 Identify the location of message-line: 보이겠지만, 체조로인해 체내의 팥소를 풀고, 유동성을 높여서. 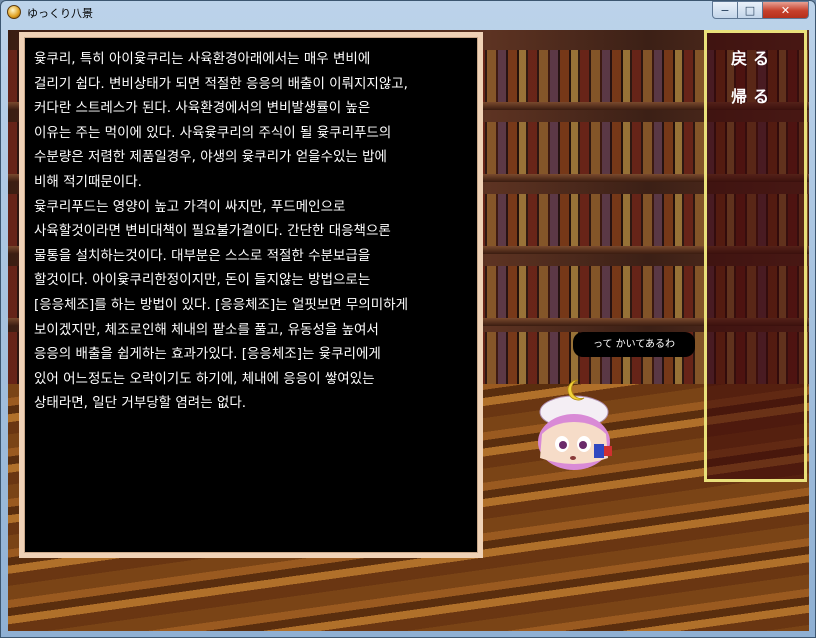
(206, 329).